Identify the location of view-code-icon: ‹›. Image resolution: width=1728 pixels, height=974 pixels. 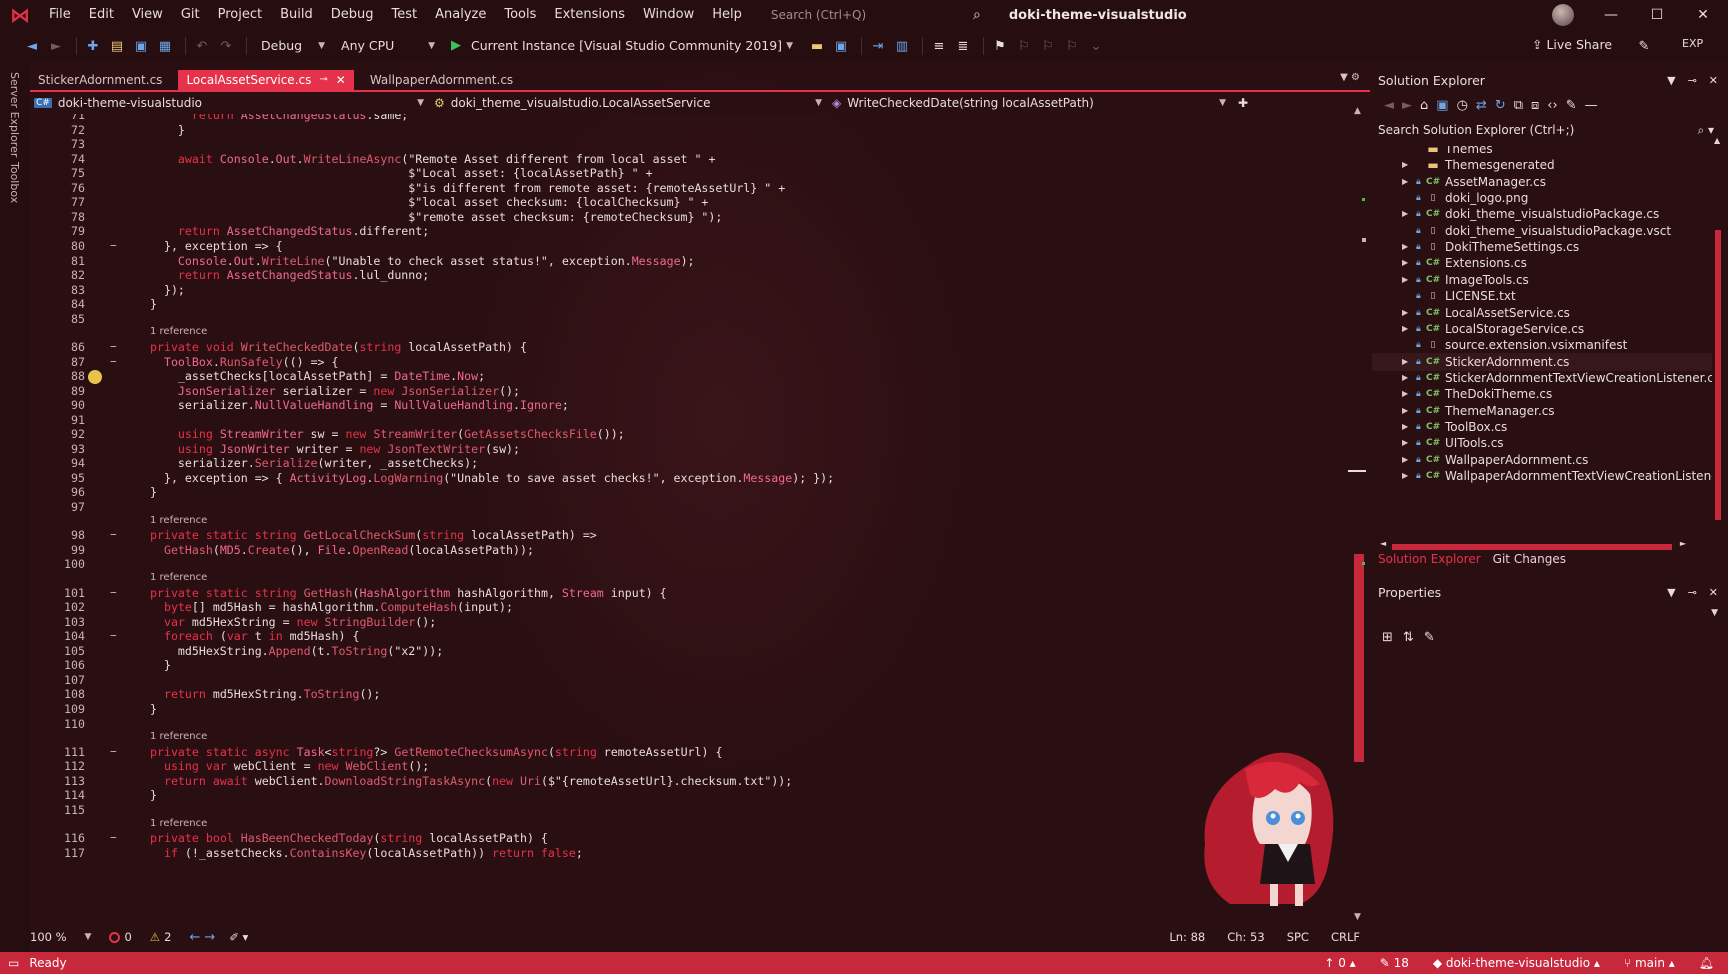
(1552, 105).